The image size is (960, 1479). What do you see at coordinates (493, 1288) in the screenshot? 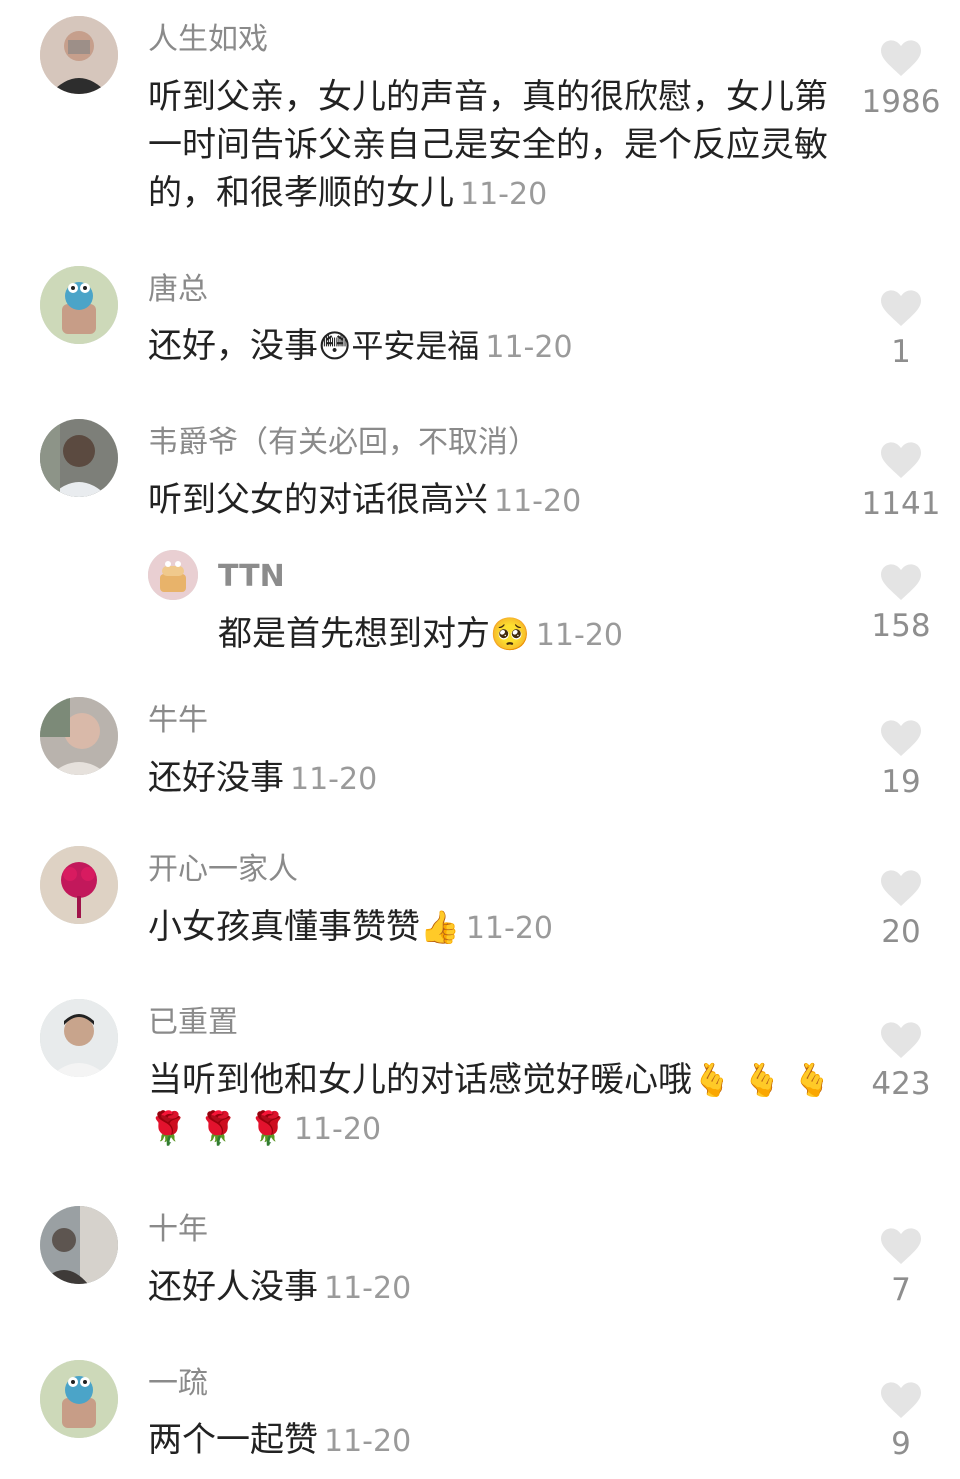
I see `comment-text: 还好人没事 11-20` at bounding box center [493, 1288].